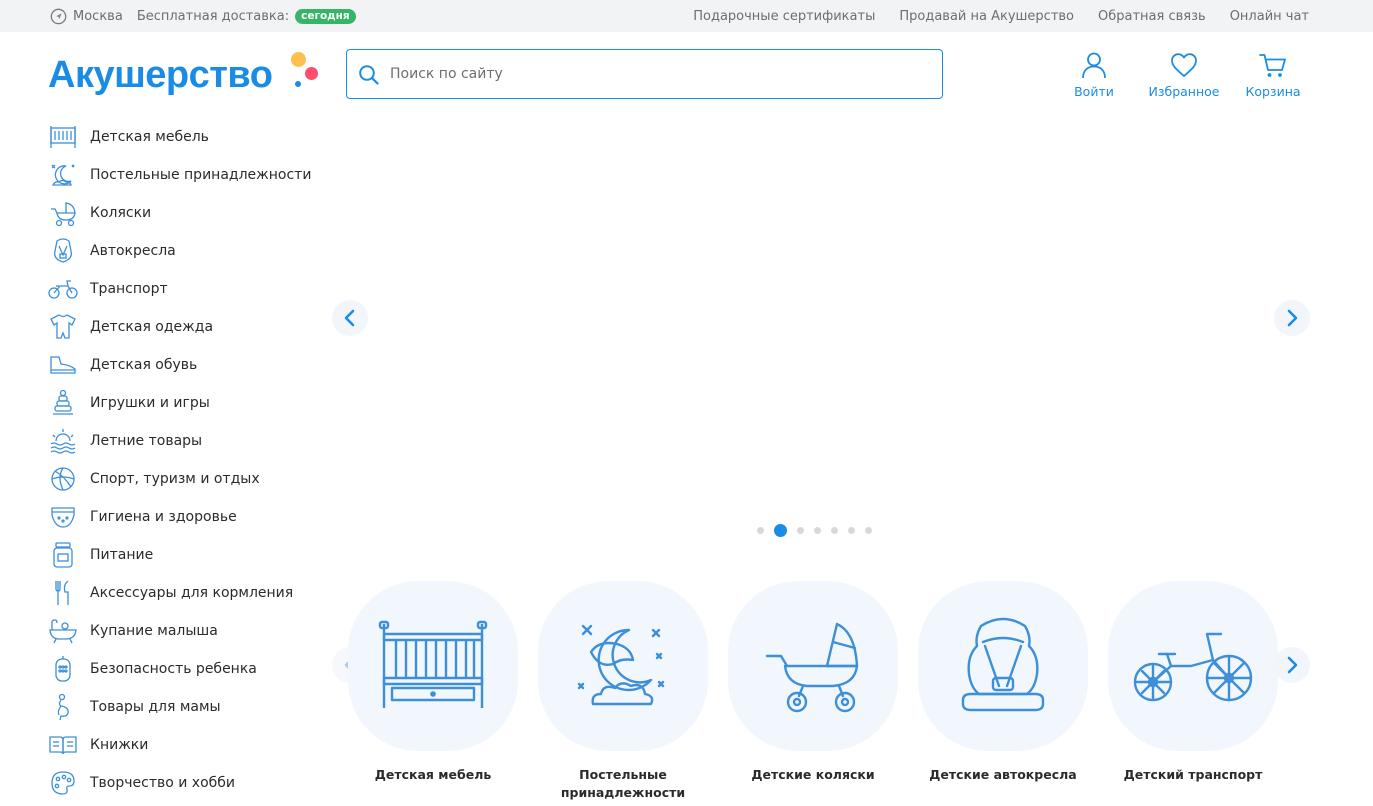 Image resolution: width=1373 pixels, height=806 pixels. What do you see at coordinates (433, 666) in the screenshot?
I see `crib-icon` at bounding box center [433, 666].